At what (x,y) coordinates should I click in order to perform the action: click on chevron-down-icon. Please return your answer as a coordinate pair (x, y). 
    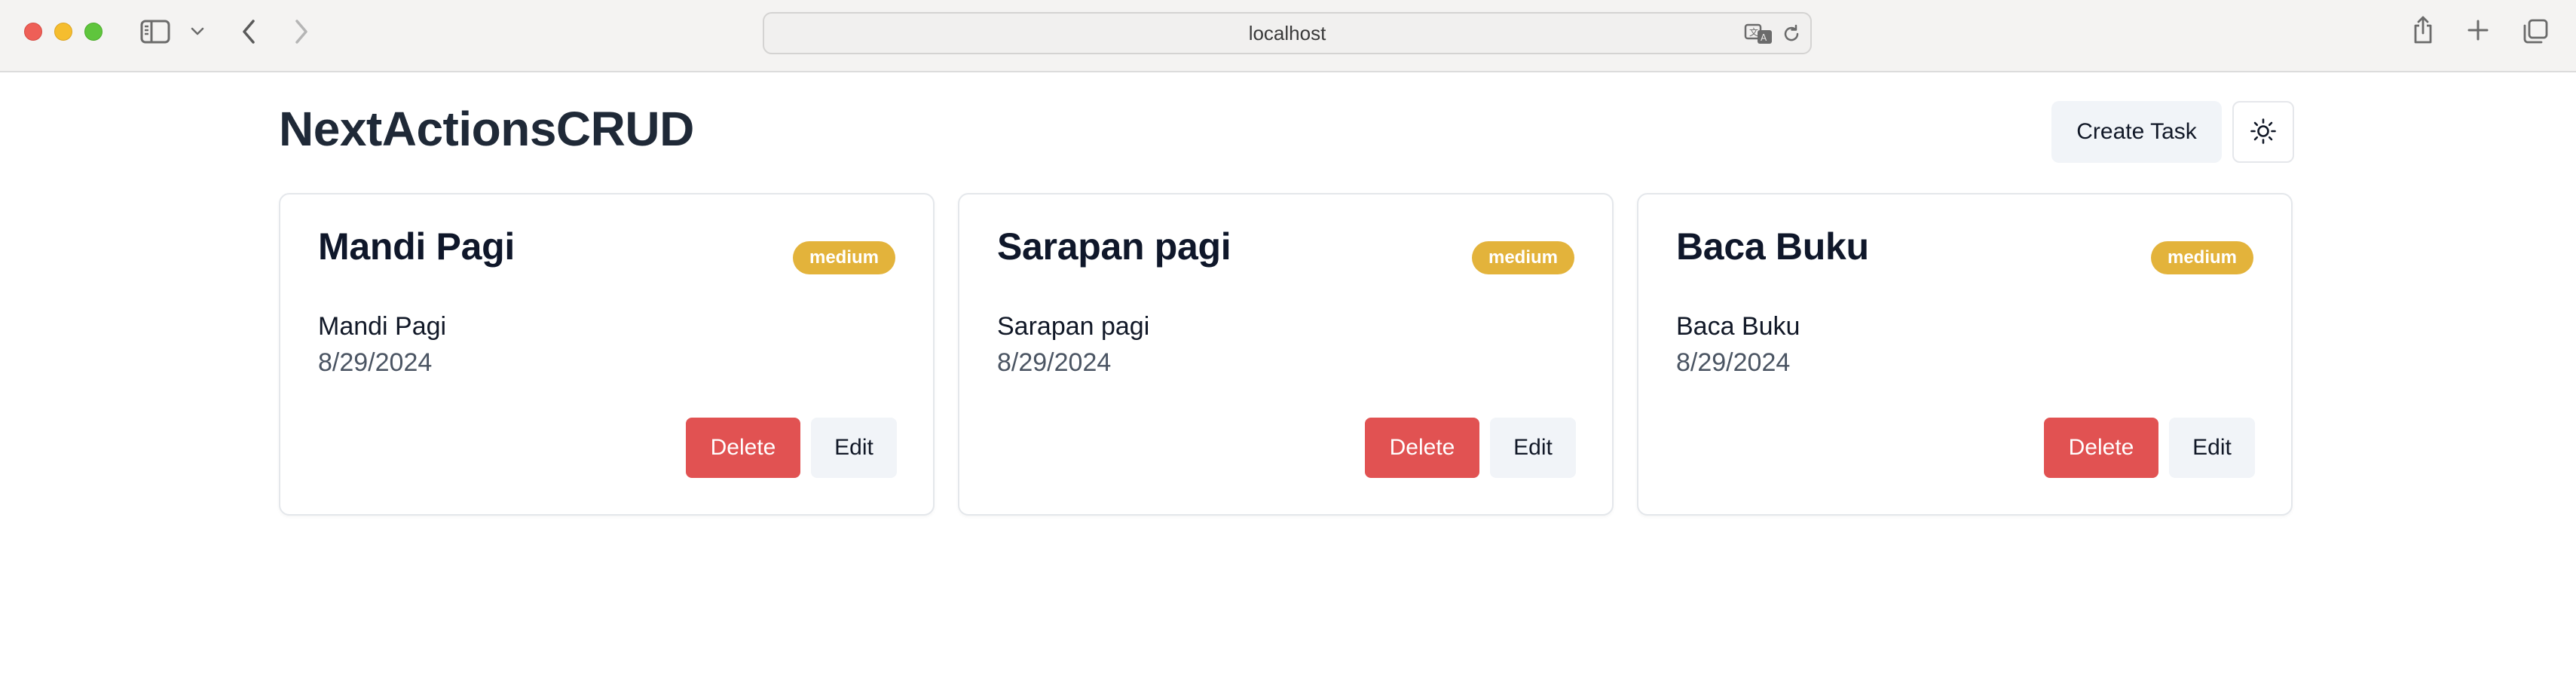
    Looking at the image, I should click on (197, 32).